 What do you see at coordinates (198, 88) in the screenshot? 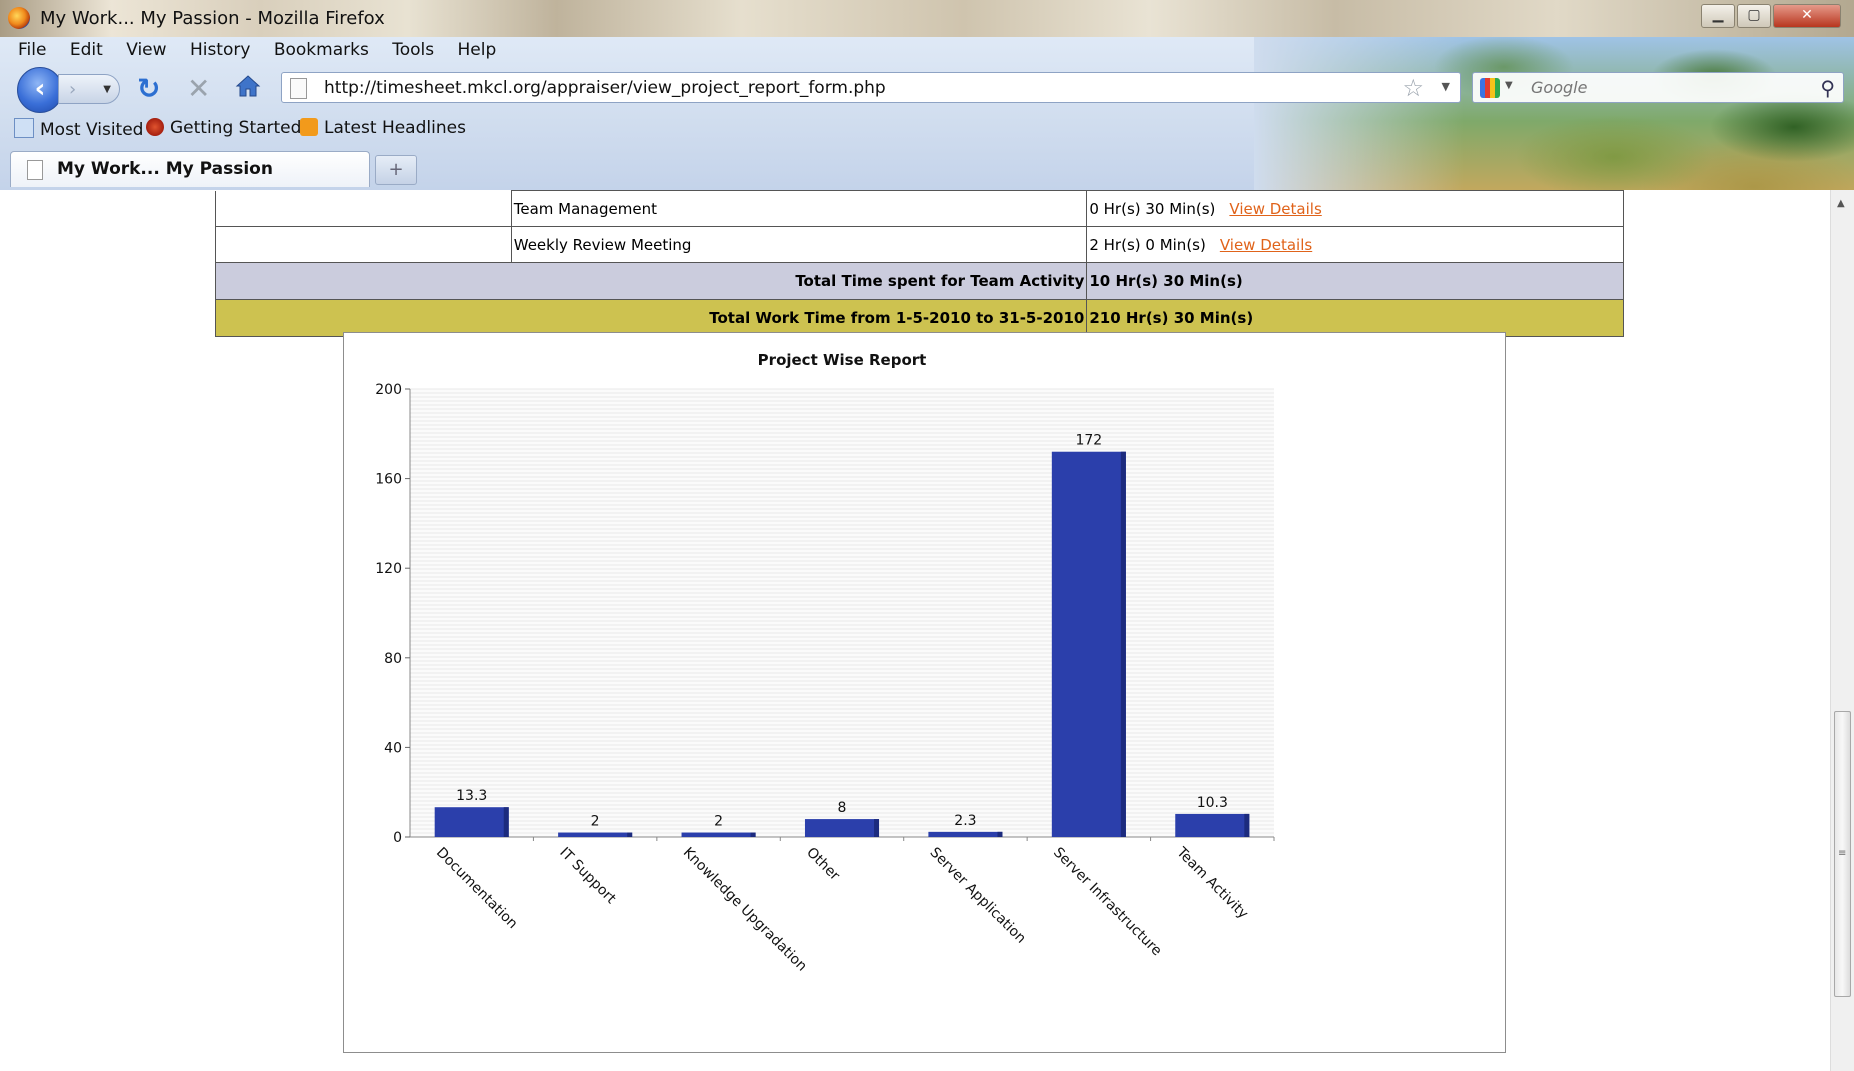
I see `stop-icon: ✕` at bounding box center [198, 88].